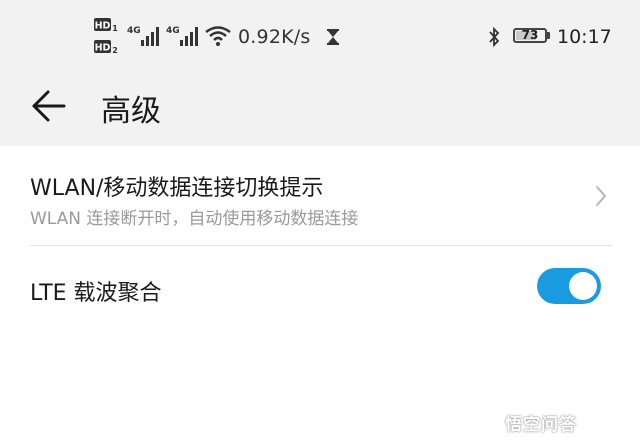  What do you see at coordinates (218, 38) in the screenshot?
I see `wifi-icon` at bounding box center [218, 38].